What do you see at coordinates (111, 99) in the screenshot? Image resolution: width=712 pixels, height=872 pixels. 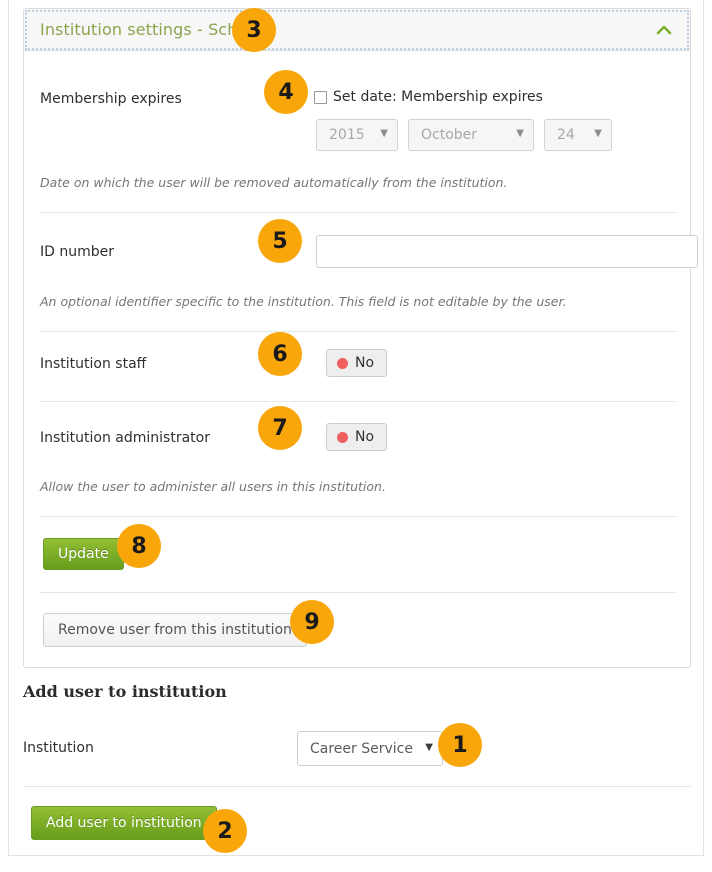 I see `membership-expires-label: Membership expires` at bounding box center [111, 99].